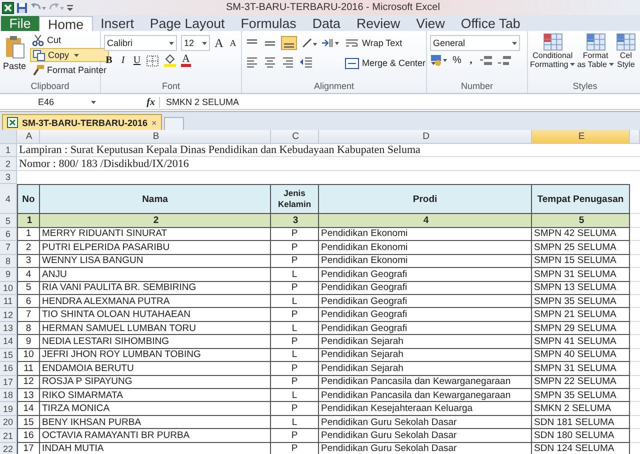 This screenshot has width=640, height=454. I want to click on shrink-font-button: A, so click(233, 43).